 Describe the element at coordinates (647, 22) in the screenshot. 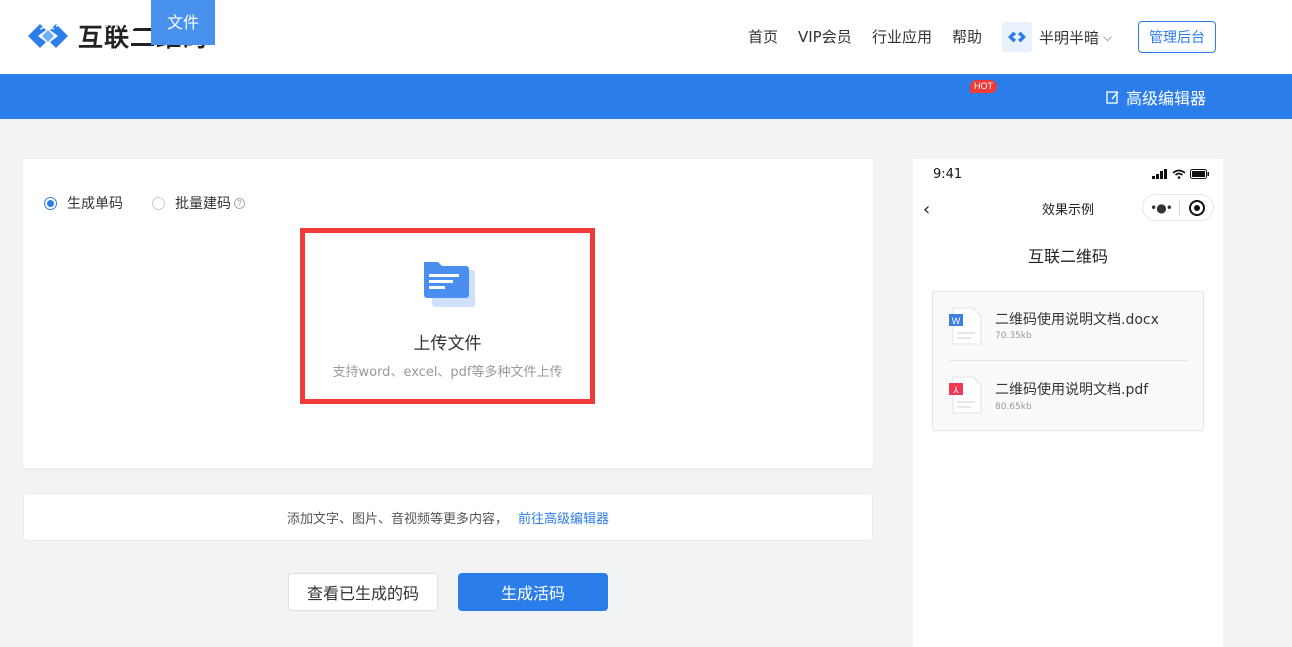

I see `nav-item-form: 表单` at that location.